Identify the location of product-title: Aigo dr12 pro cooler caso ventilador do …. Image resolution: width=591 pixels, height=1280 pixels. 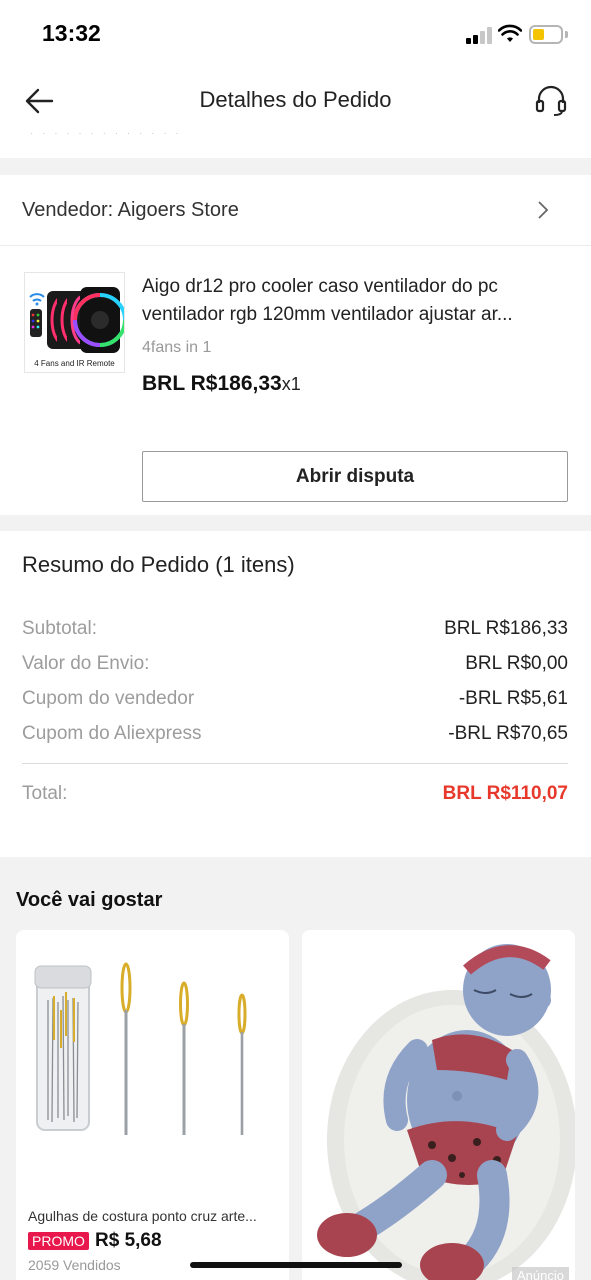
(357, 301).